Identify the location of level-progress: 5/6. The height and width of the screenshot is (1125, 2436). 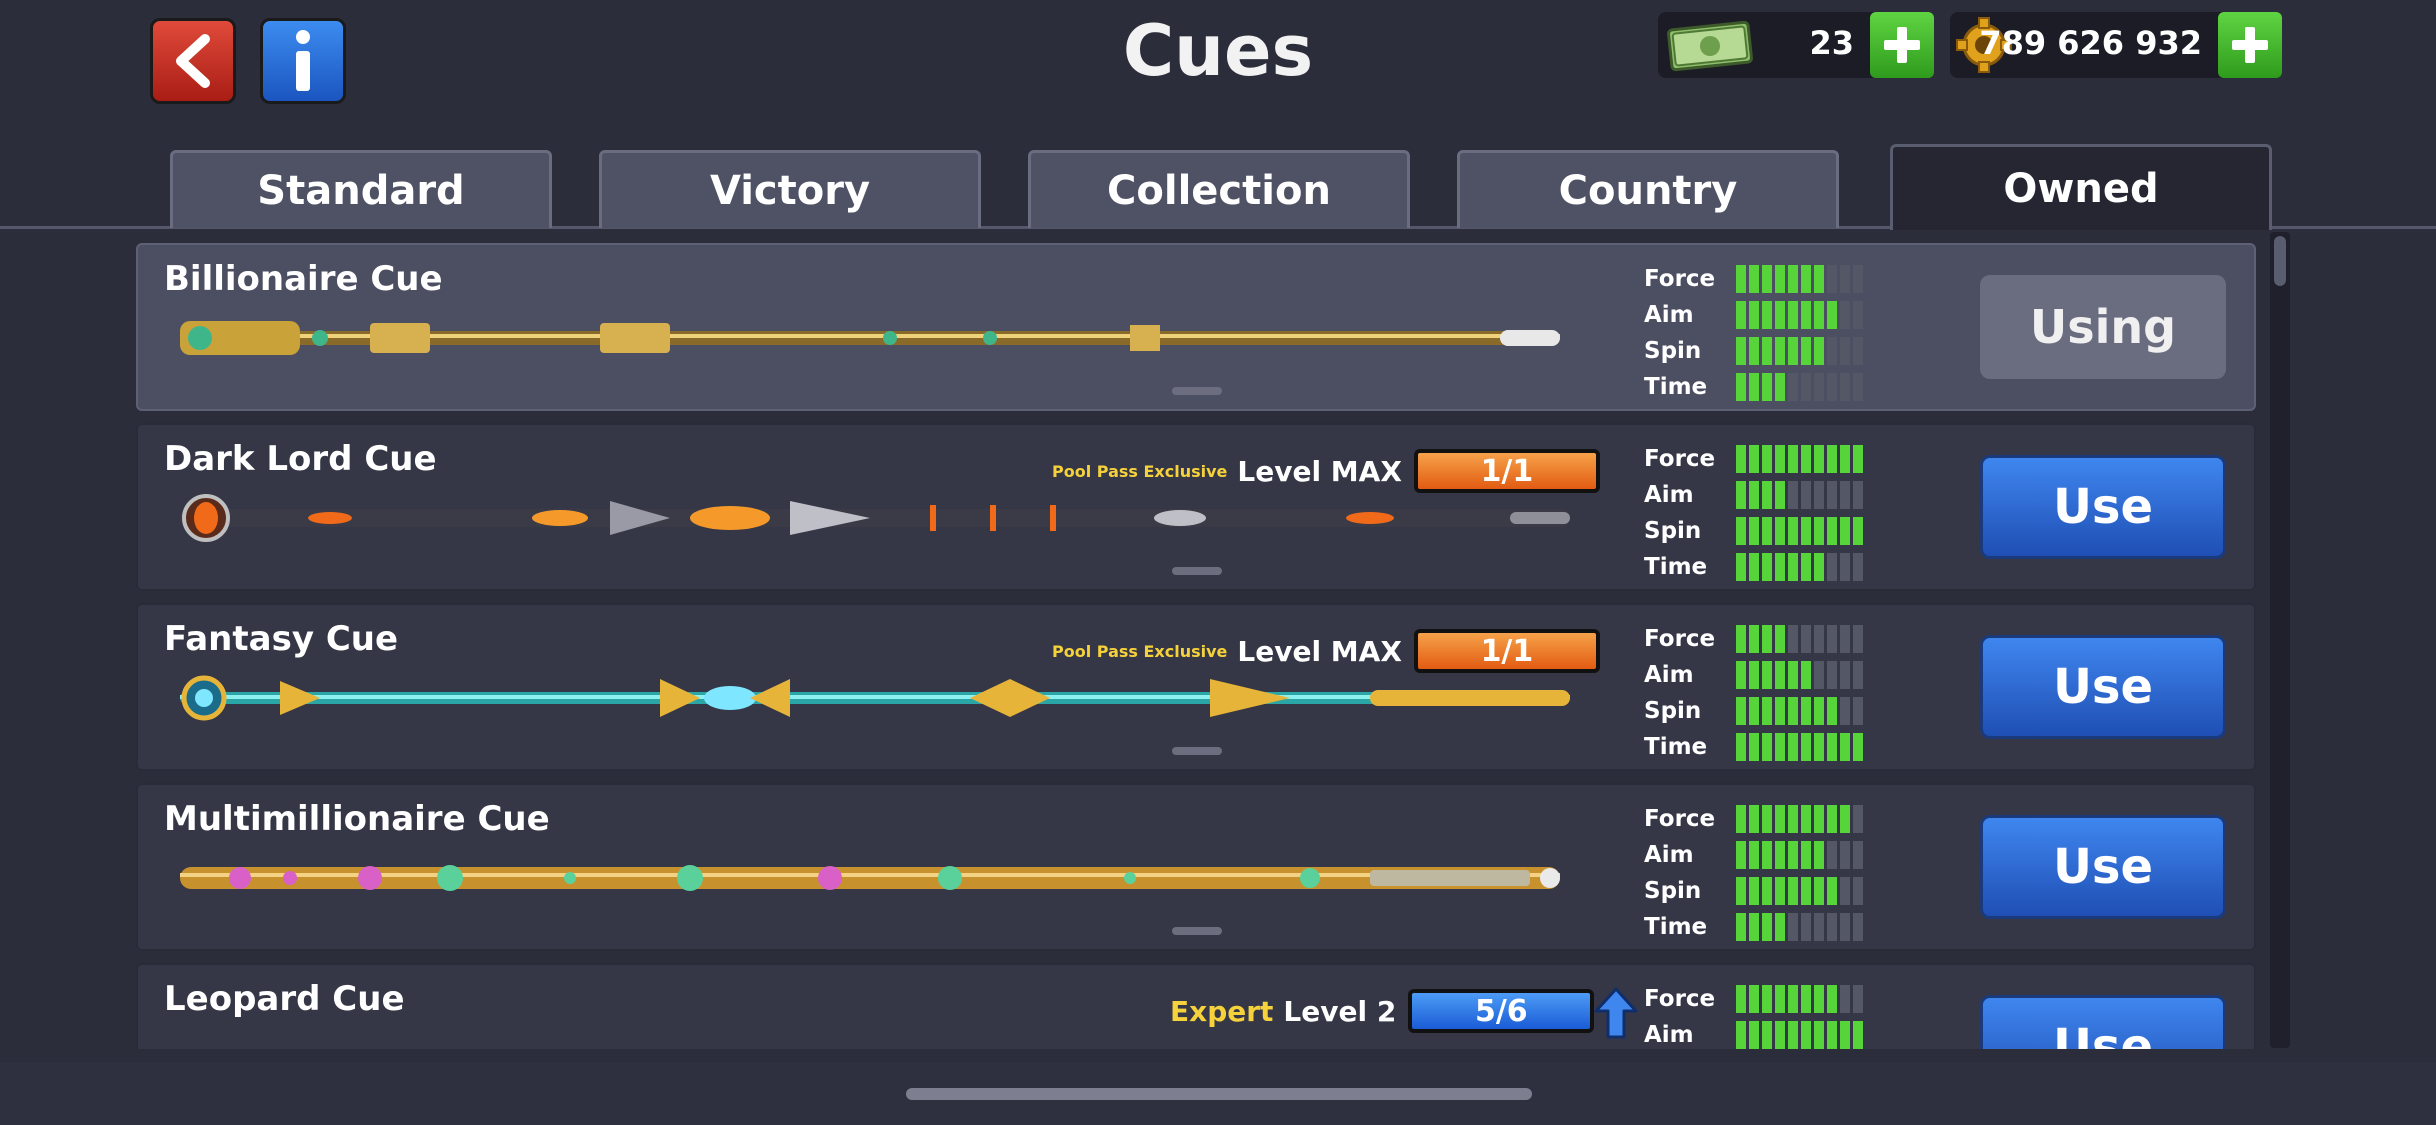
(1523, 1013).